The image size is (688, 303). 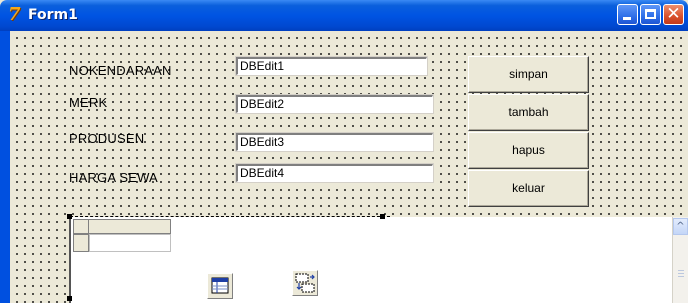 What do you see at coordinates (344, 15) in the screenshot?
I see `title-bar: 7 Form1 ✕` at bounding box center [344, 15].